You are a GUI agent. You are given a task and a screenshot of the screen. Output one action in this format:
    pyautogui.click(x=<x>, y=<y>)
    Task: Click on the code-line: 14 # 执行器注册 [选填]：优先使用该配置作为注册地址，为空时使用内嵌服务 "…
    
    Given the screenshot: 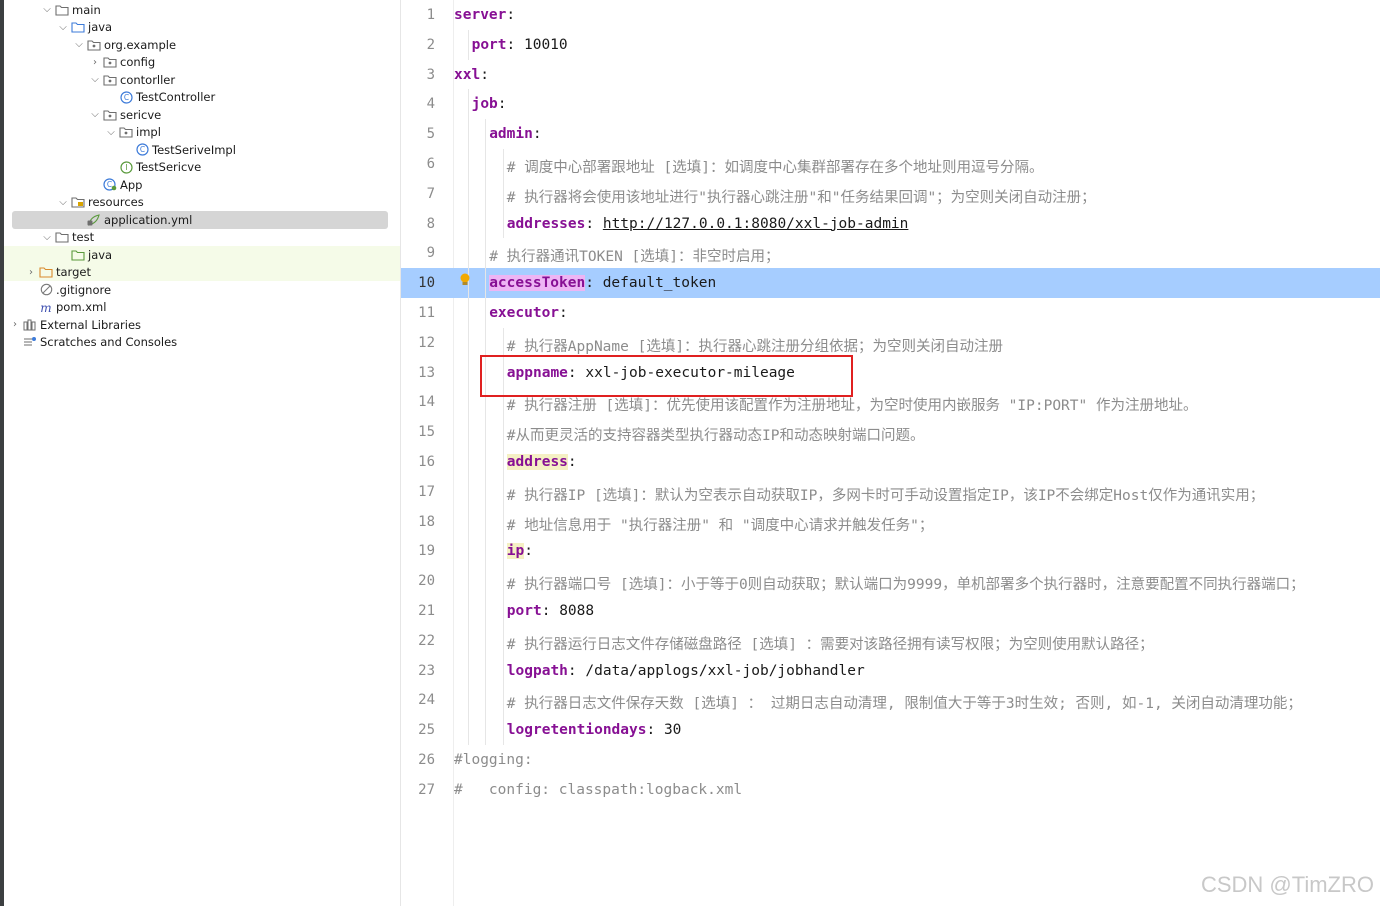 What is the action you would take?
    pyautogui.click(x=890, y=402)
    